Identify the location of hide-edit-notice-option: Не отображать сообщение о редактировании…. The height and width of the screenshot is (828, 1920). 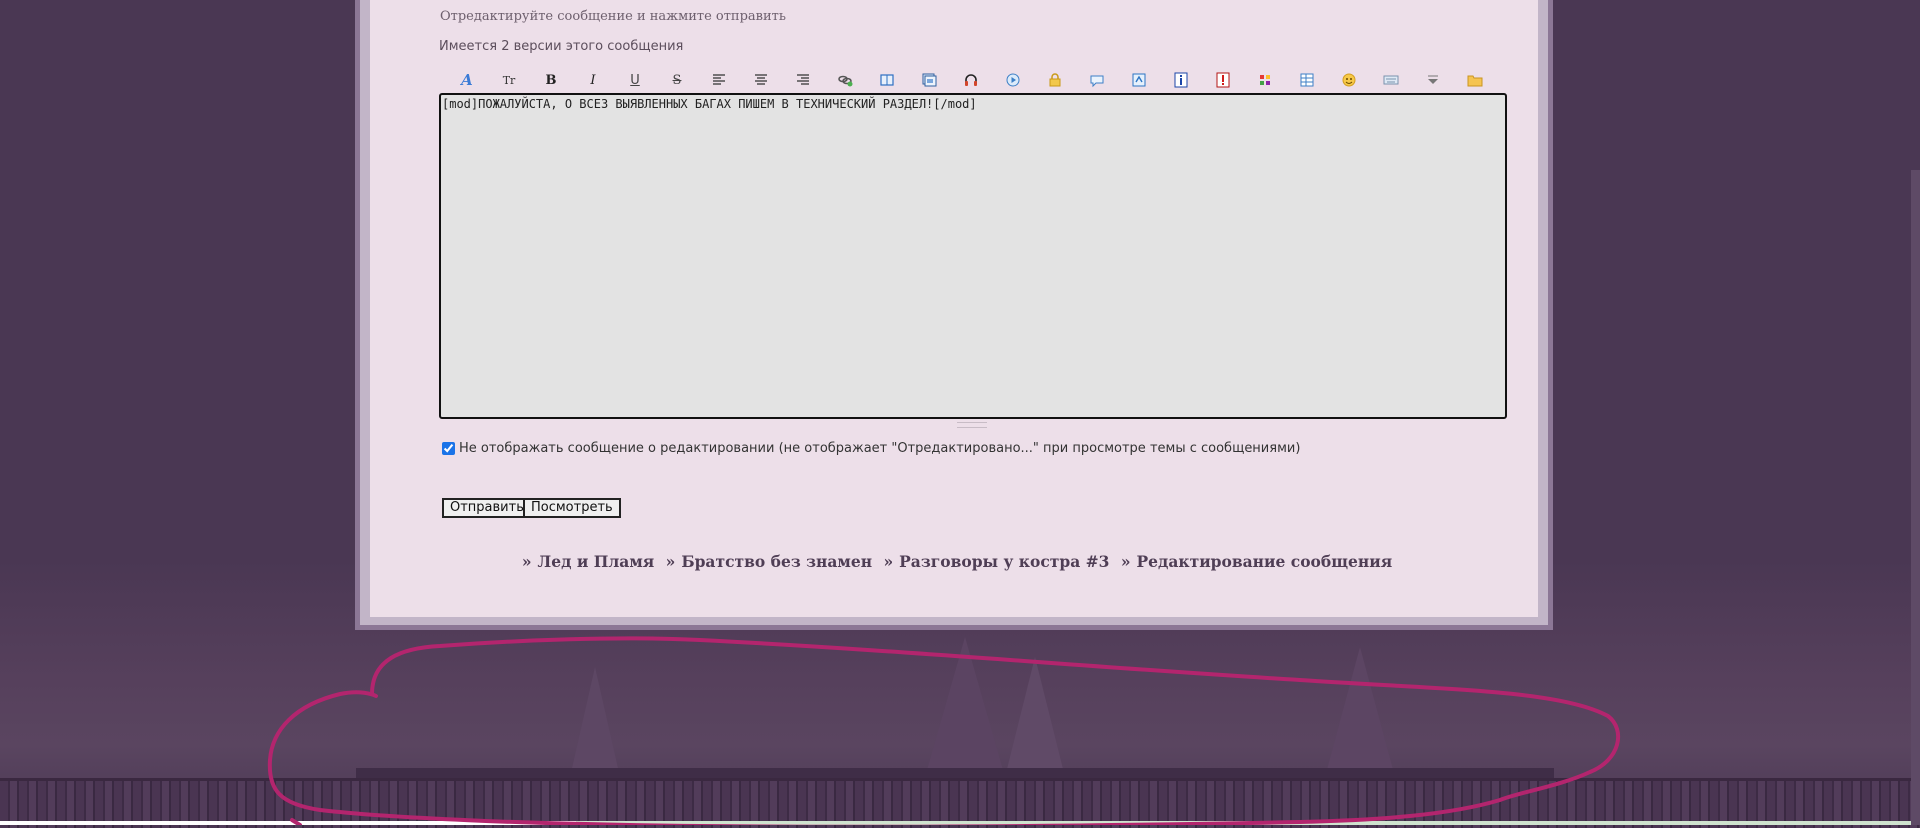
(871, 448).